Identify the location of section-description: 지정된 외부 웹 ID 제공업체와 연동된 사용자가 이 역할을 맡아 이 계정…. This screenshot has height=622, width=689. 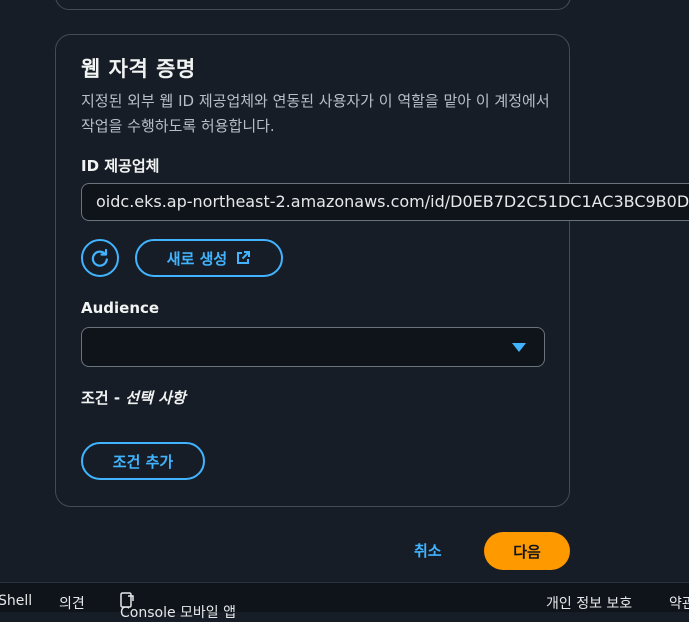
(315, 113).